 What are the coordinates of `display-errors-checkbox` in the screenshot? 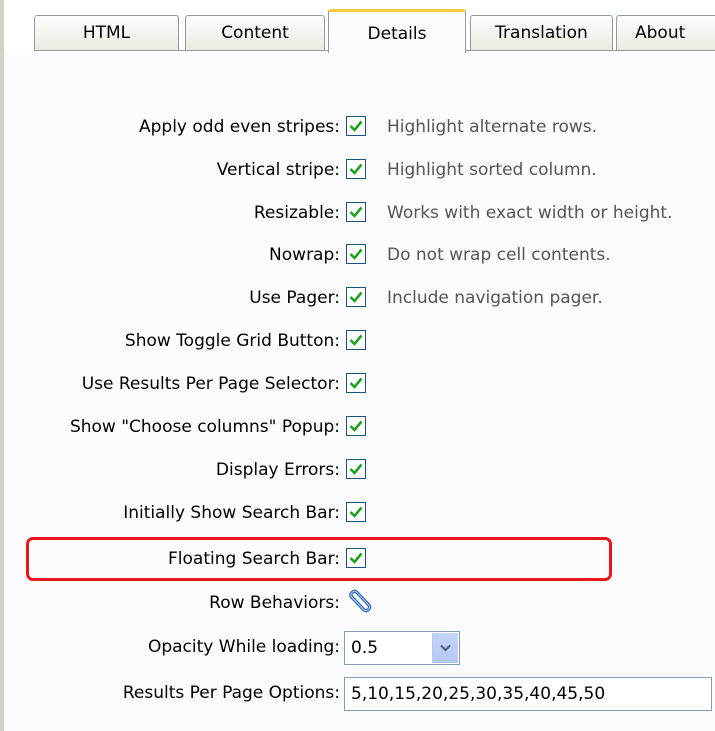 It's located at (356, 469).